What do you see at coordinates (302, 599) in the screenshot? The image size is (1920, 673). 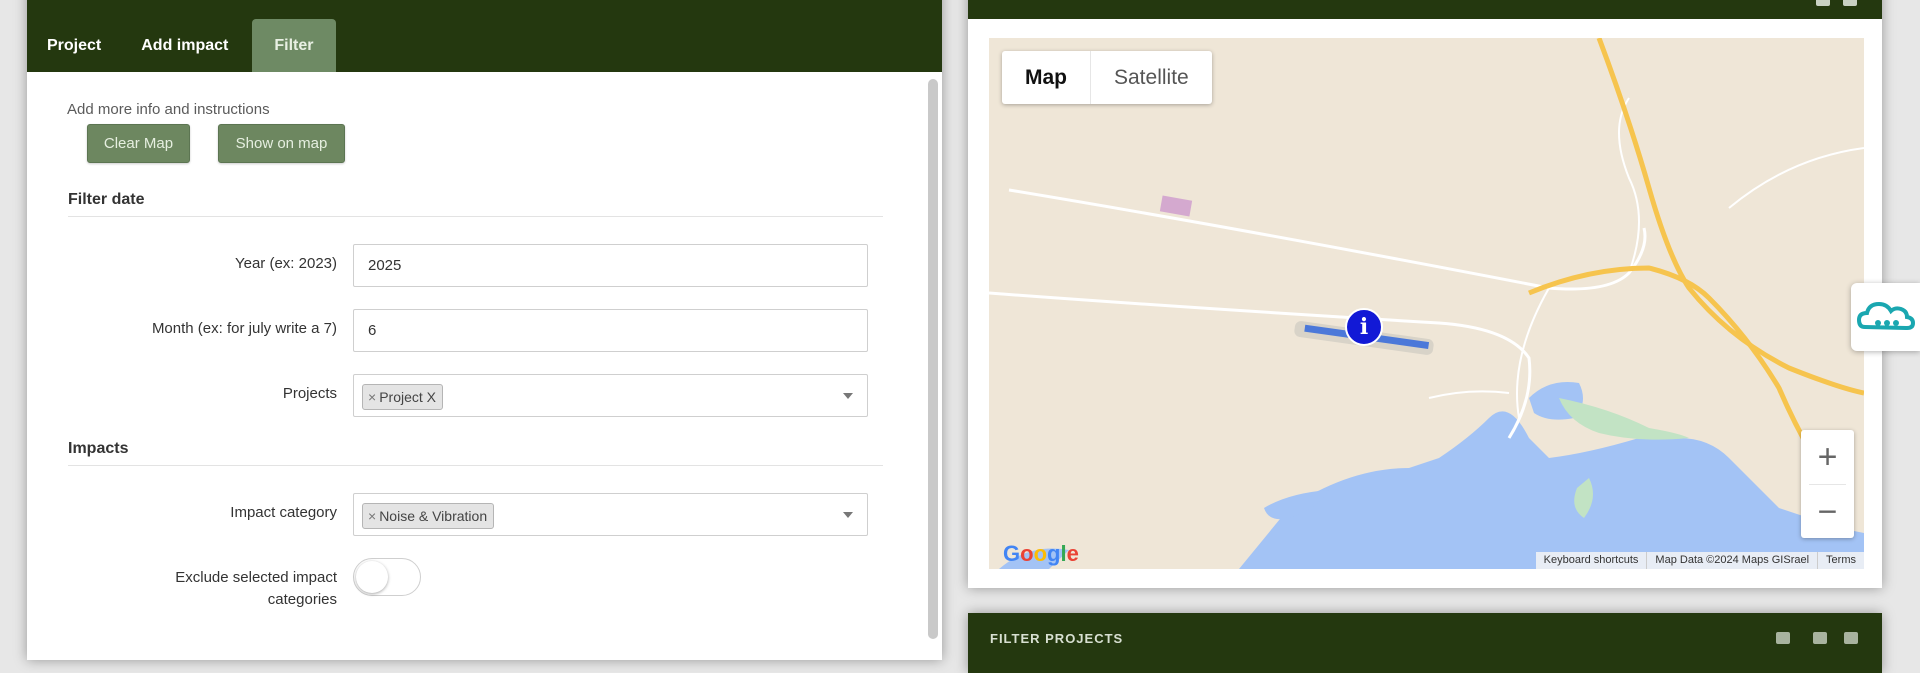 I see `exclude-label-line2: categories` at bounding box center [302, 599].